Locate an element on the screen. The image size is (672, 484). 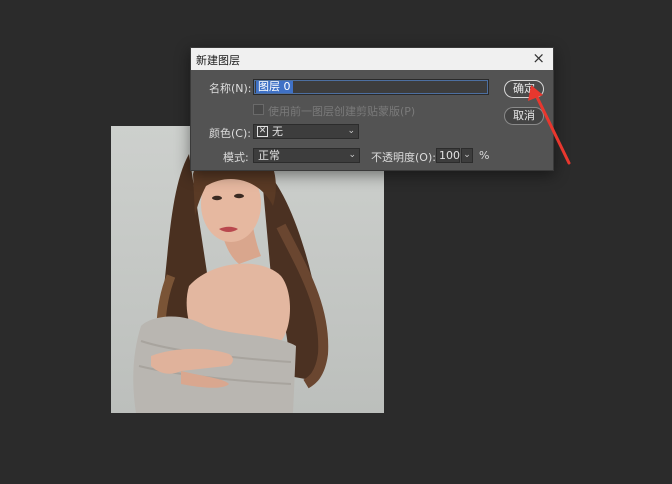
dialog-title: 新建图层 is located at coordinates (218, 60).